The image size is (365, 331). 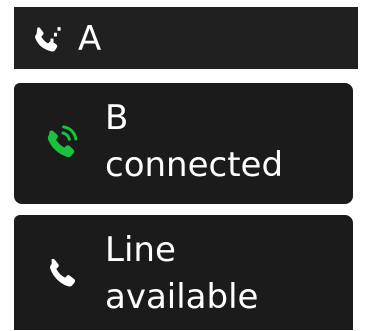 What do you see at coordinates (48, 39) in the screenshot?
I see `phone-forwarding-icon` at bounding box center [48, 39].